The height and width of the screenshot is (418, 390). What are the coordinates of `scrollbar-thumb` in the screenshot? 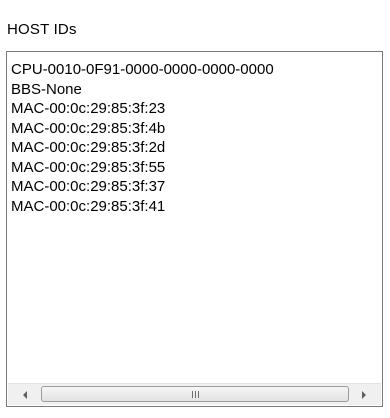 It's located at (195, 394).